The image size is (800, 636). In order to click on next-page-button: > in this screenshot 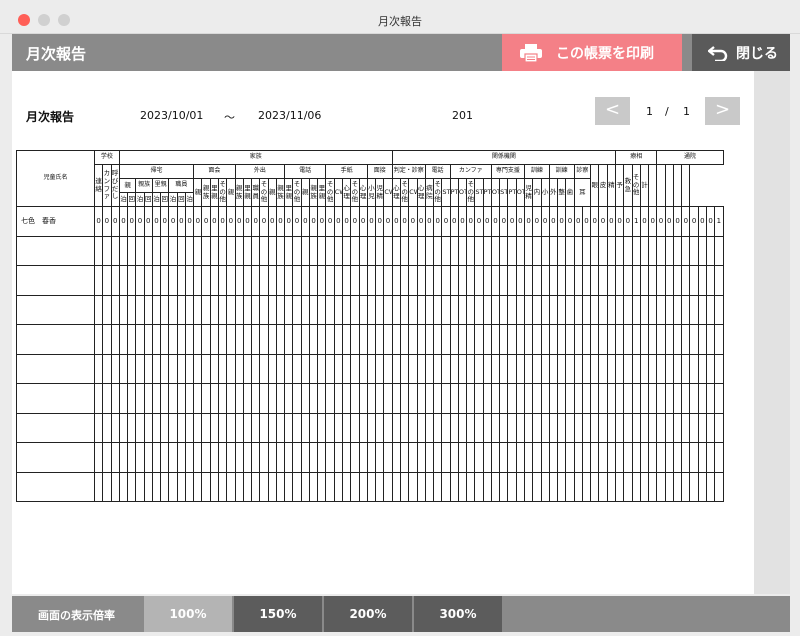, I will do `click(722, 111)`.